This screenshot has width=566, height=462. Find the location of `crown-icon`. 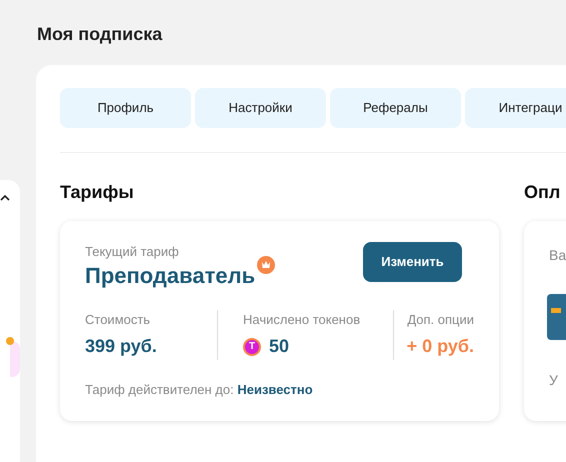

crown-icon is located at coordinates (266, 265).